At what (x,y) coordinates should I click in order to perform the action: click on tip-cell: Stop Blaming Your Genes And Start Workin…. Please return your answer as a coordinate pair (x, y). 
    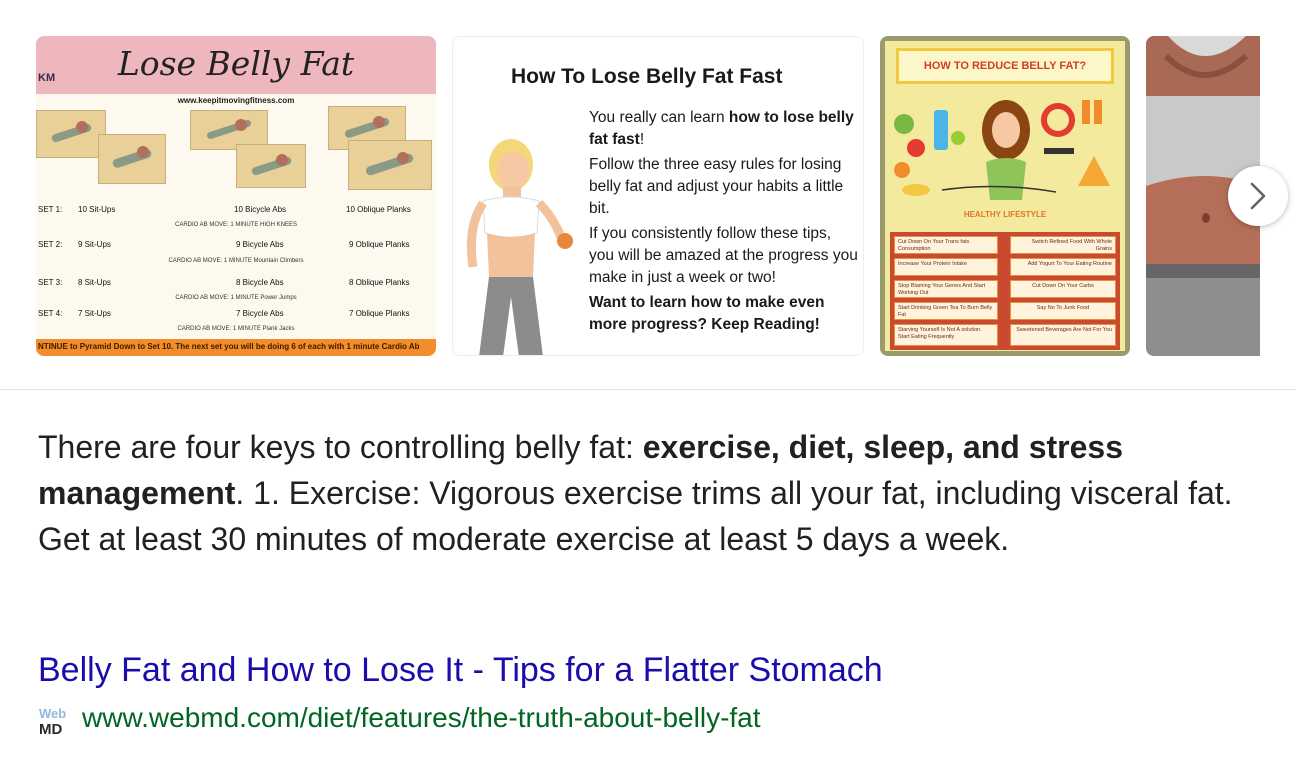
    Looking at the image, I should click on (946, 289).